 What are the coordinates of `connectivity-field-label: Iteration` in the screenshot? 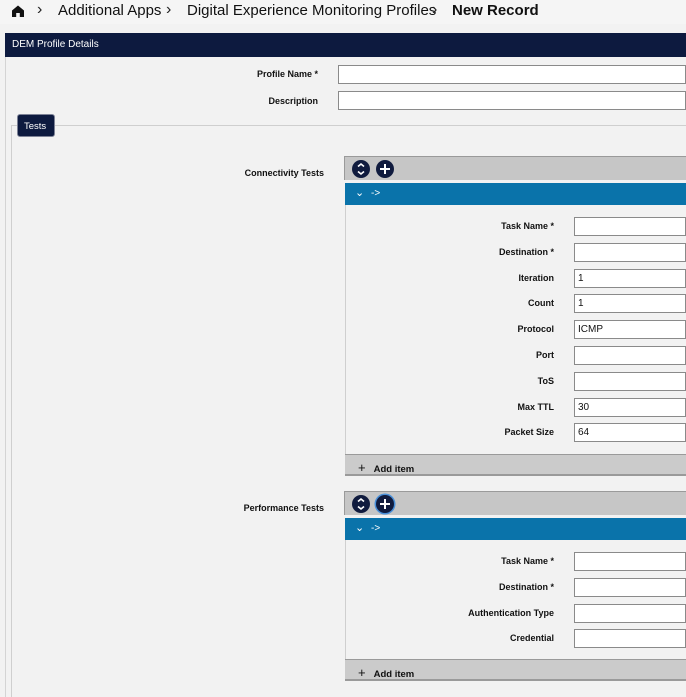 It's located at (536, 277).